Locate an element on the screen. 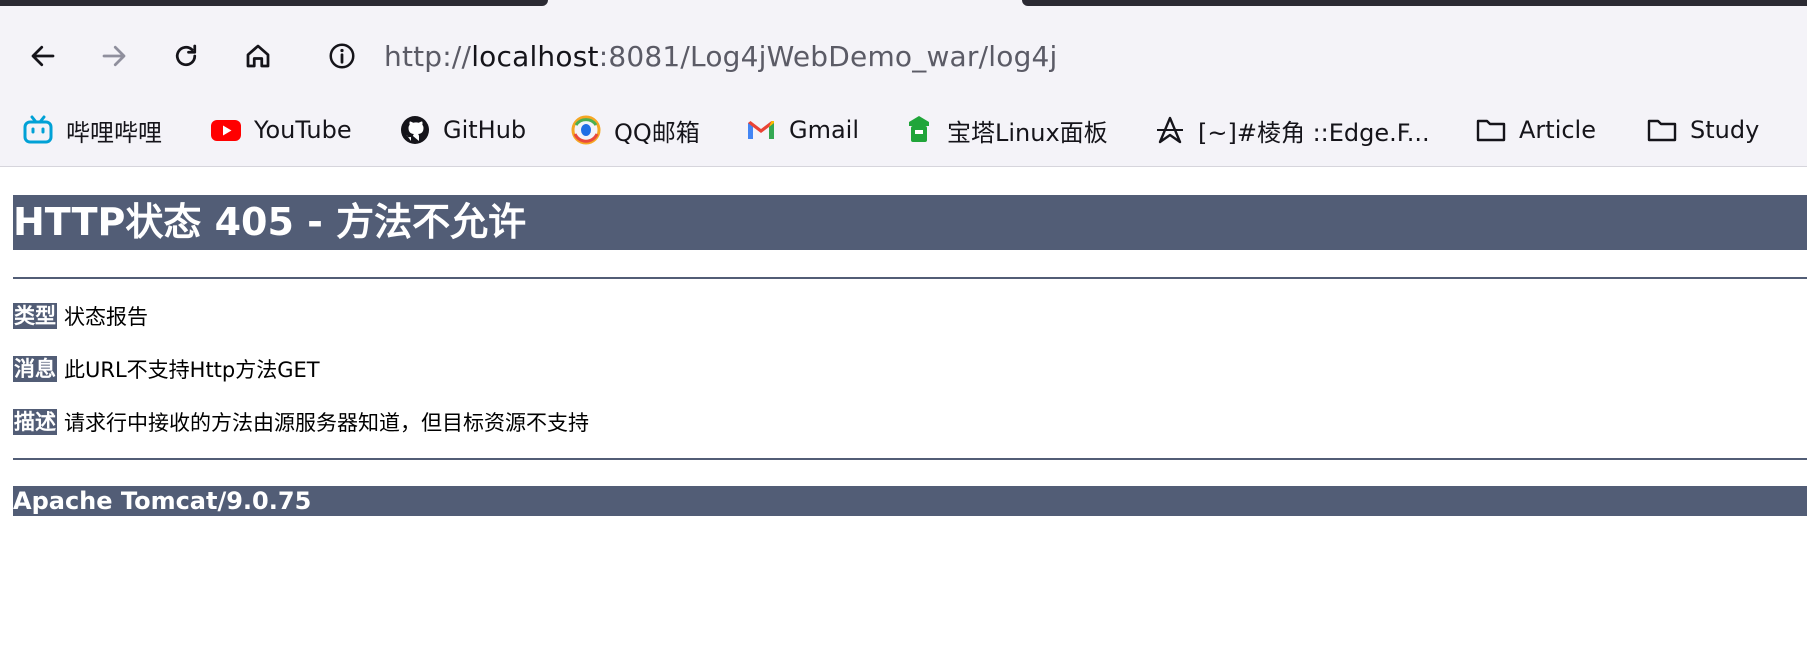  description-row: 描述 请求行中接收的方法由源服务器知道，但目标资源不支持 is located at coordinates (301, 422).